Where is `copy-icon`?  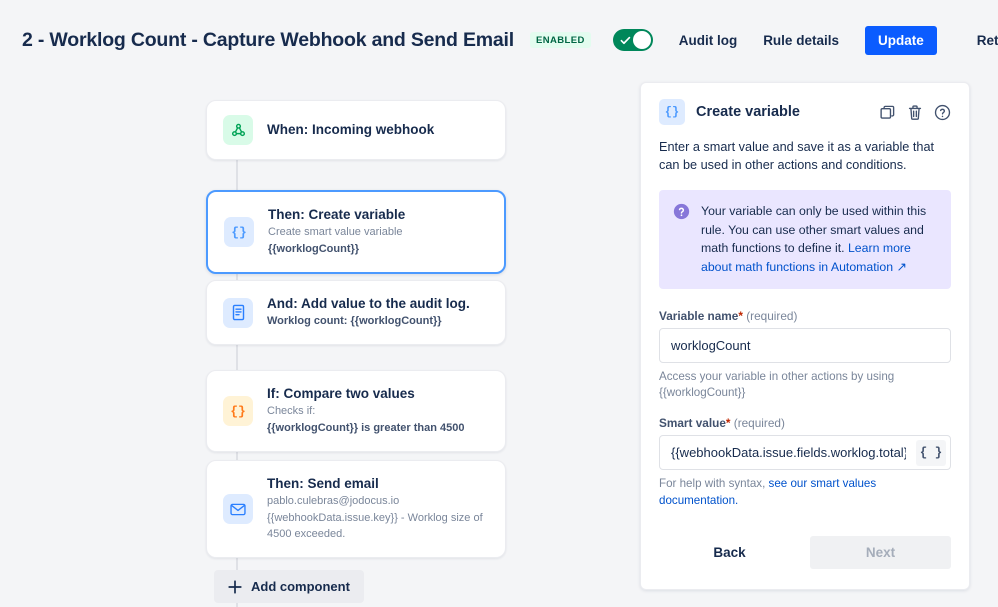 copy-icon is located at coordinates (887, 112).